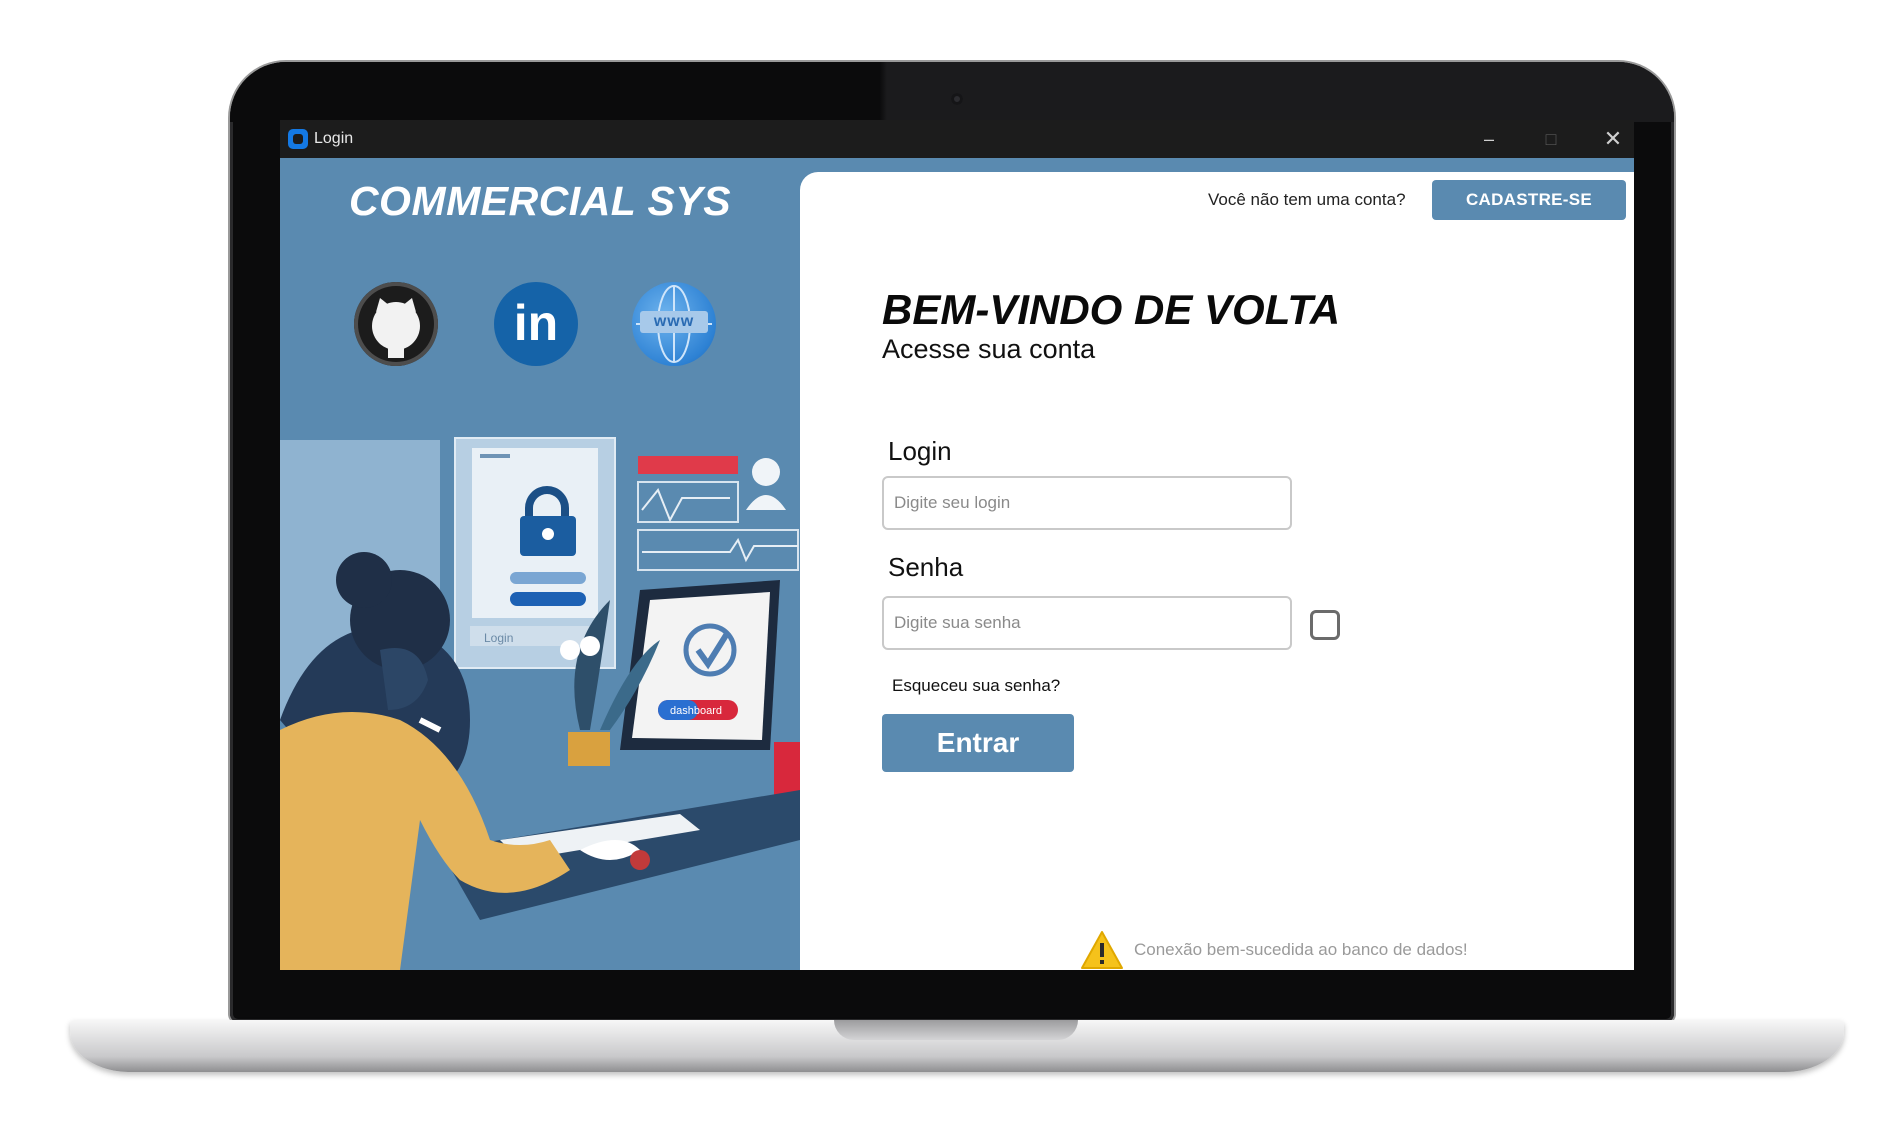 The image size is (1895, 1139). What do you see at coordinates (396, 328) in the screenshot?
I see `github-icon` at bounding box center [396, 328].